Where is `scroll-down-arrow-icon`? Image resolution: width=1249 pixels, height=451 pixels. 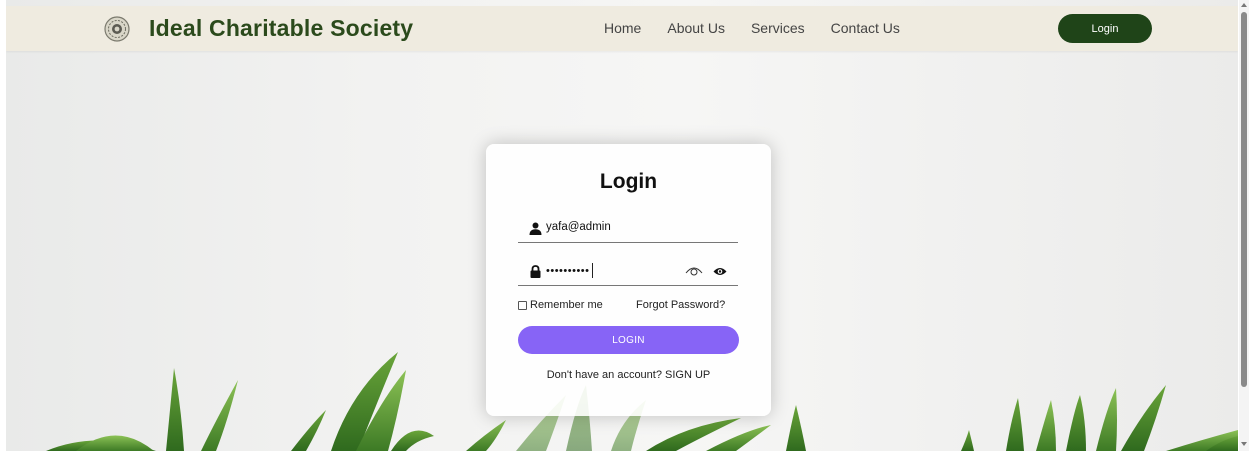
scroll-down-arrow-icon is located at coordinates (1244, 444).